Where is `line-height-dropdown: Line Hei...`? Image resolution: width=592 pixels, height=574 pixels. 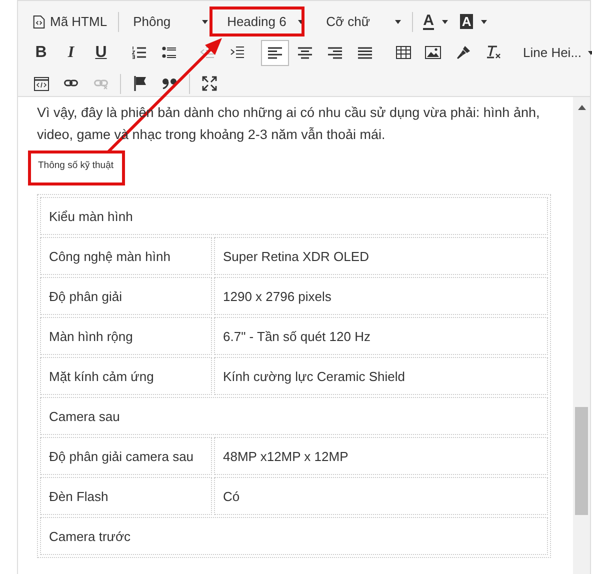
line-height-dropdown: Line Hei... is located at coordinates (554, 53).